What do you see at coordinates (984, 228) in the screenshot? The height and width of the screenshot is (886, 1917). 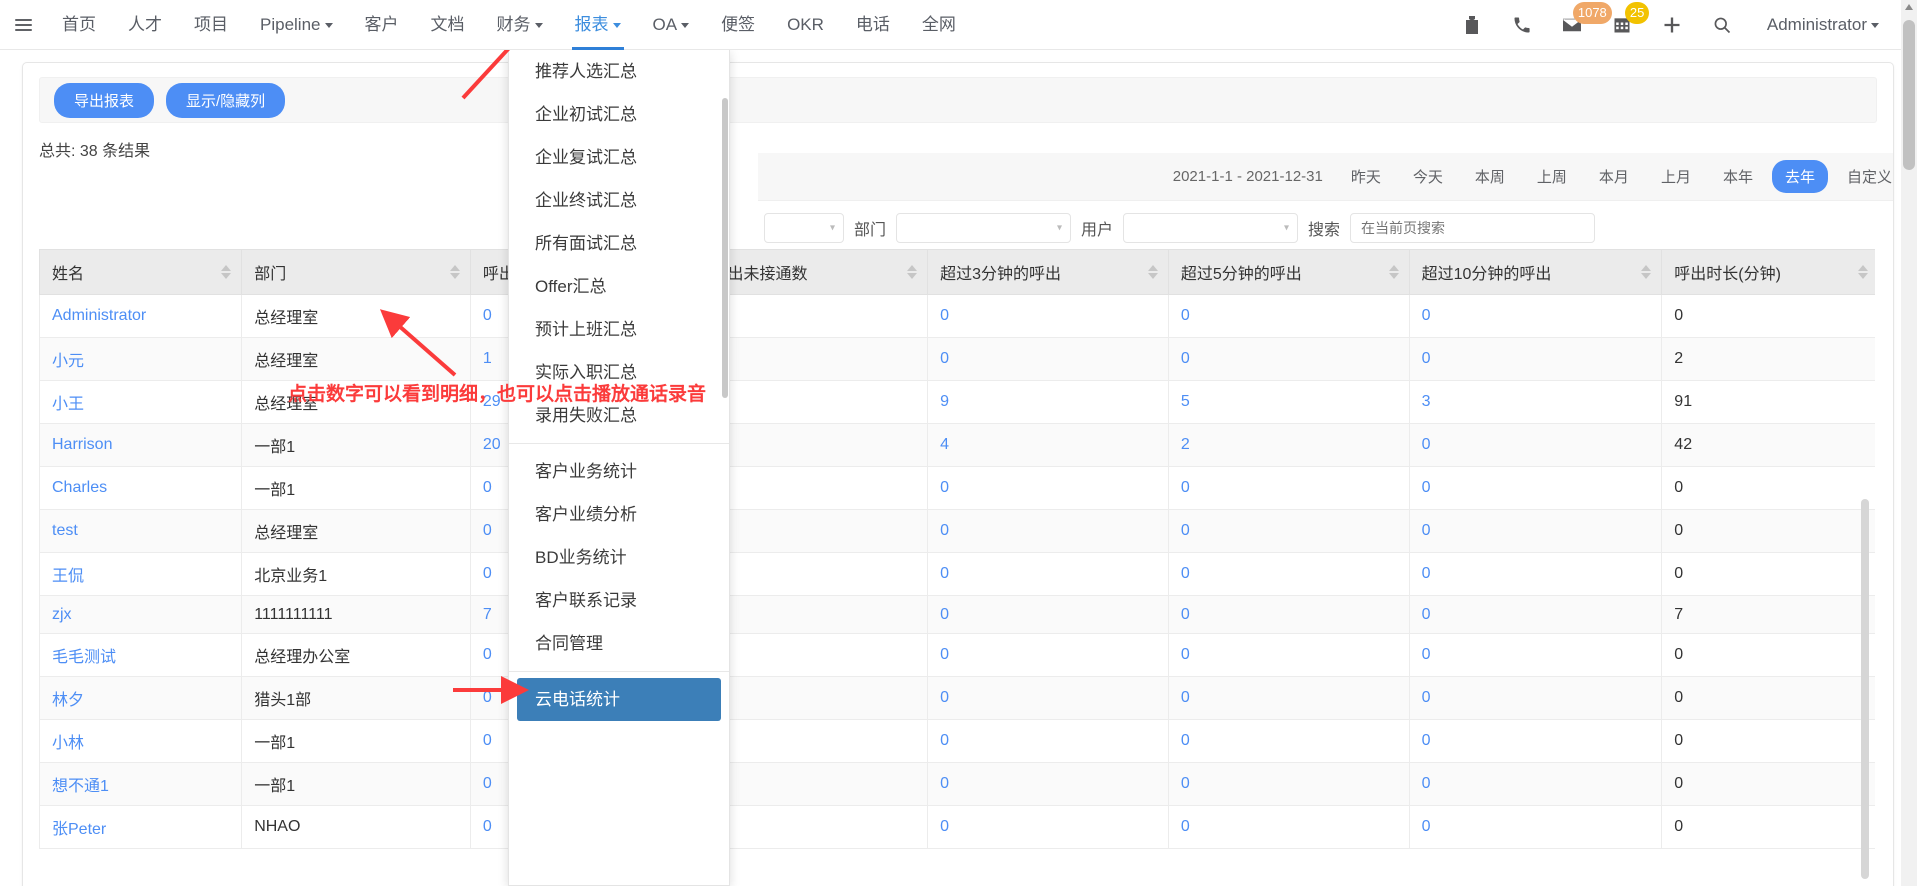 I see `dept-select: ▾` at bounding box center [984, 228].